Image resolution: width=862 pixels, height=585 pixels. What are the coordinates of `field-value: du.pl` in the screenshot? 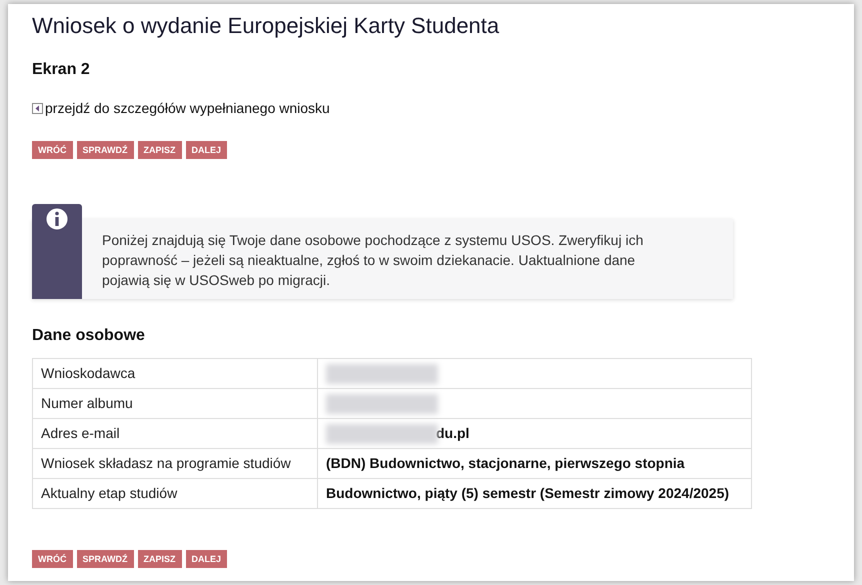 It's located at (453, 433).